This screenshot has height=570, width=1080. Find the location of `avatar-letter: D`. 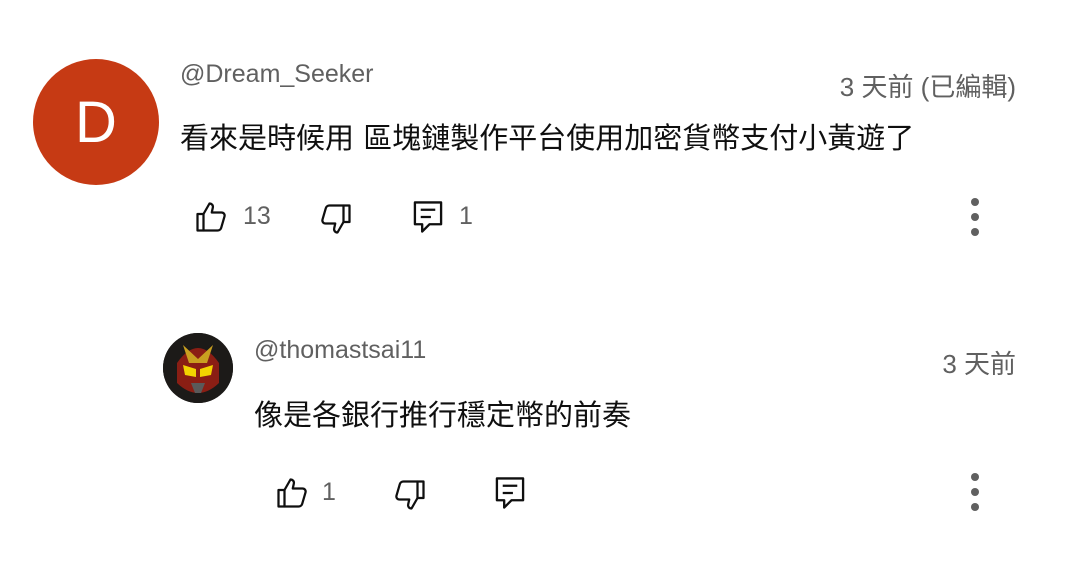

avatar-letter: D is located at coordinates (96, 122).